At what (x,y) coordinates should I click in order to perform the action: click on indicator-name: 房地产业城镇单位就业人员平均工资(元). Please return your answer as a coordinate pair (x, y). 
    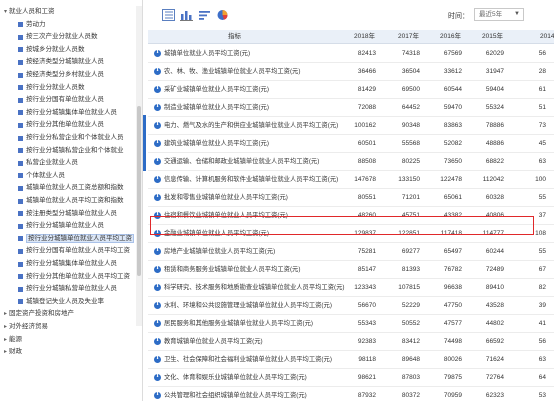
    Looking at the image, I should click on (259, 252).